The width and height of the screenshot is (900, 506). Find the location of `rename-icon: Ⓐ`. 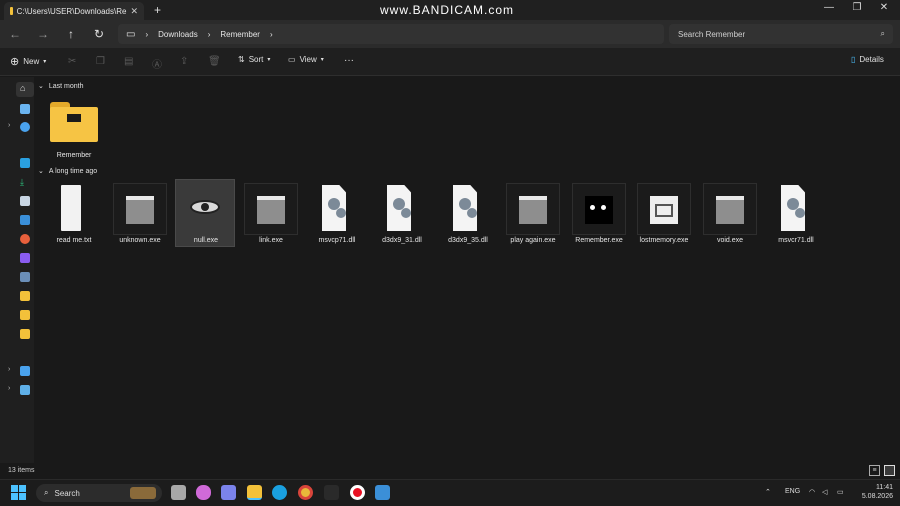

rename-icon: Ⓐ is located at coordinates (157, 63).